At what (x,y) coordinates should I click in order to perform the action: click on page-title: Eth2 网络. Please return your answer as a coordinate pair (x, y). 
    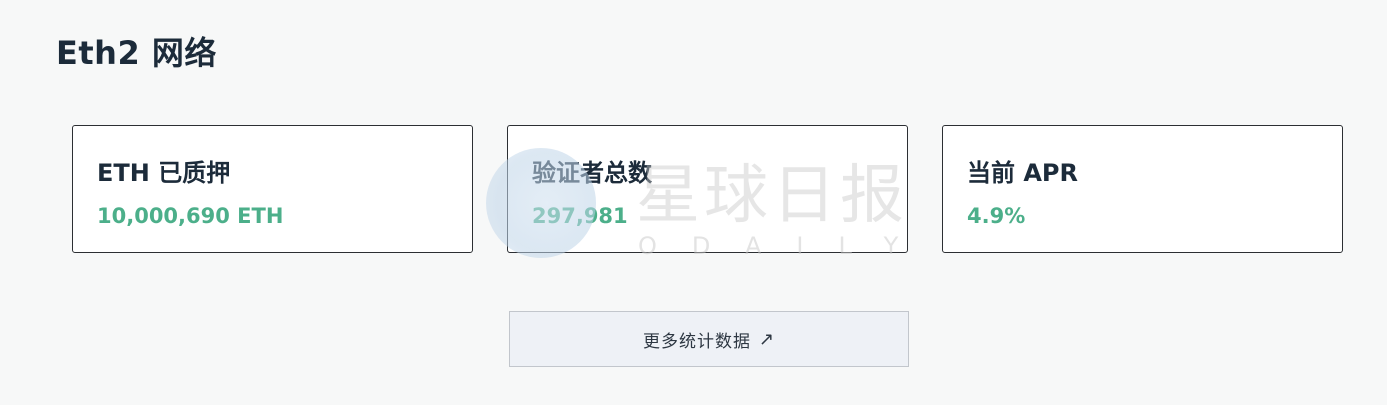
    Looking at the image, I should click on (136, 53).